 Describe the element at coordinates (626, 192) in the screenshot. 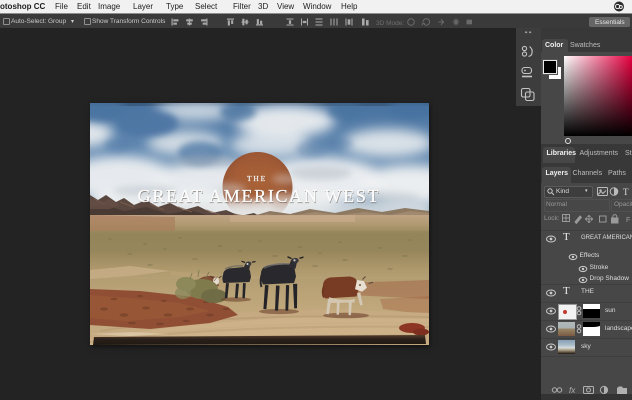

I see `svg-text: T` at that location.